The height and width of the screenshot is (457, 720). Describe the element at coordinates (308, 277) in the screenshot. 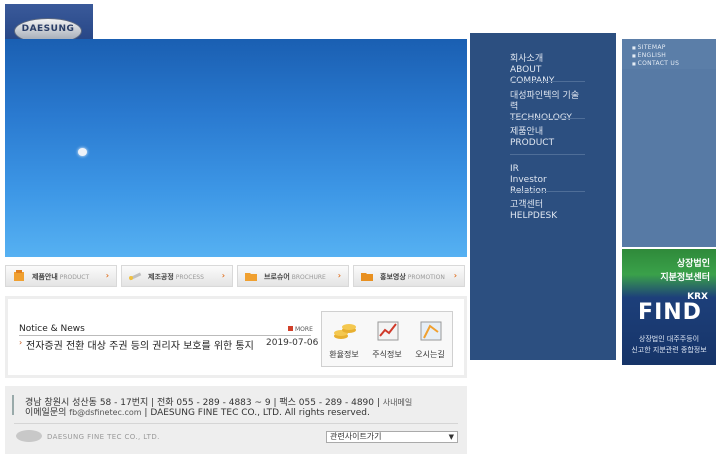

I see `quick-menu-sublabel: BROCHURE` at that location.